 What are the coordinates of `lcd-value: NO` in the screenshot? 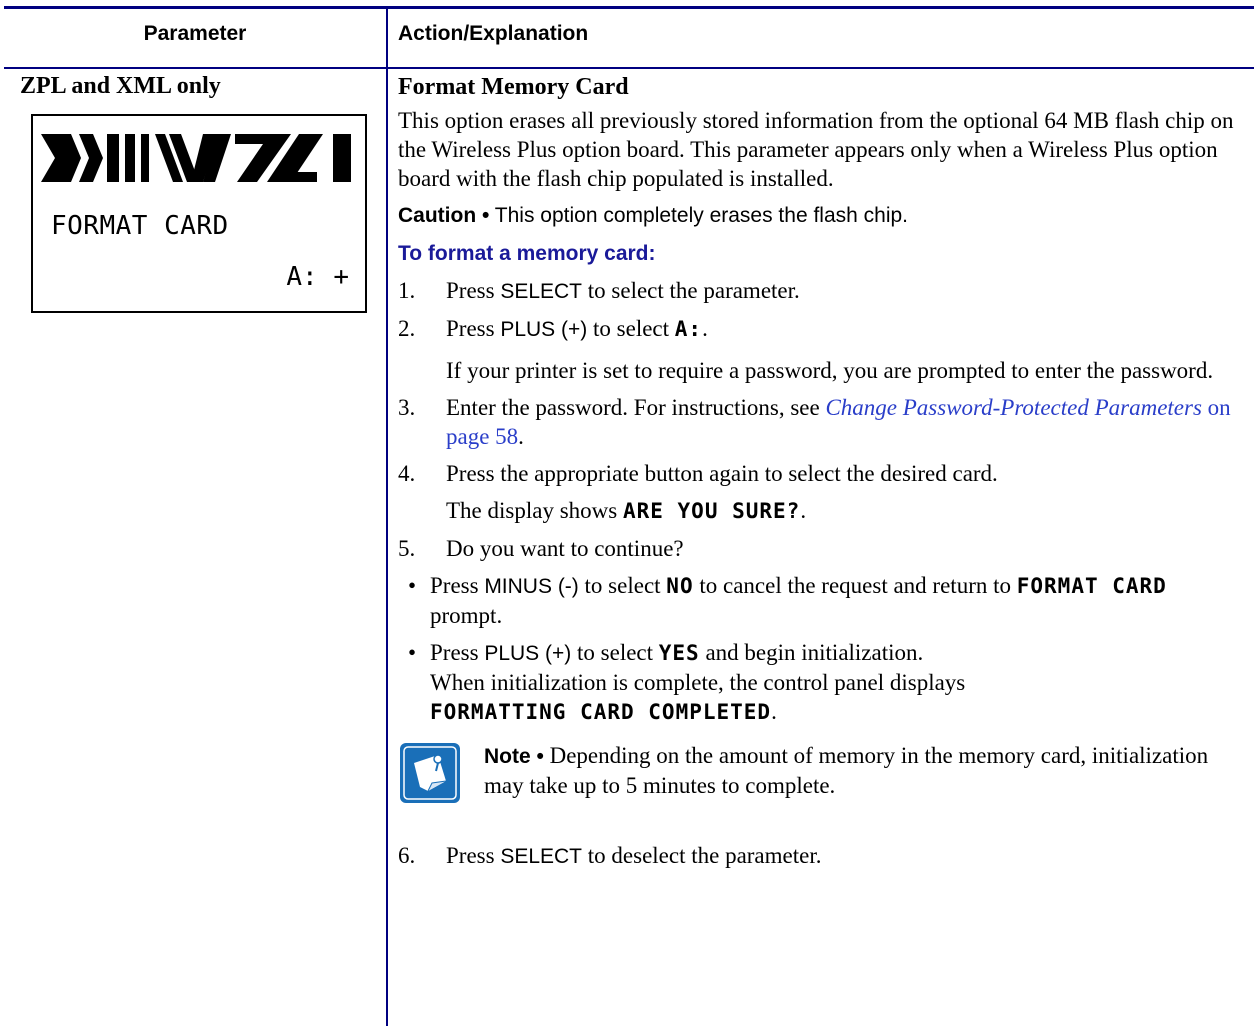 It's located at (680, 586).